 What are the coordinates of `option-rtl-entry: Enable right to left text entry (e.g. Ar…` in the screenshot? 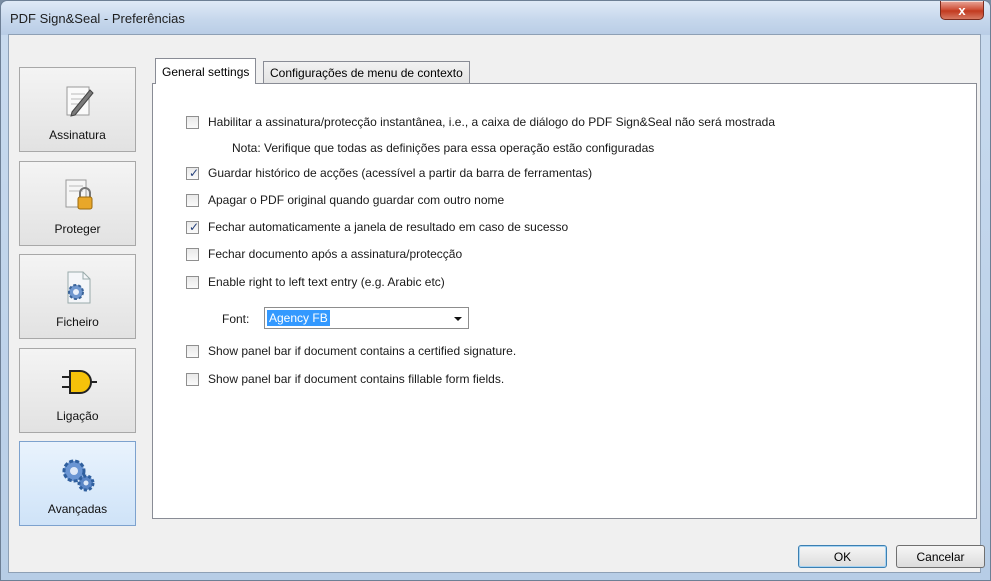 It's located at (315, 282).